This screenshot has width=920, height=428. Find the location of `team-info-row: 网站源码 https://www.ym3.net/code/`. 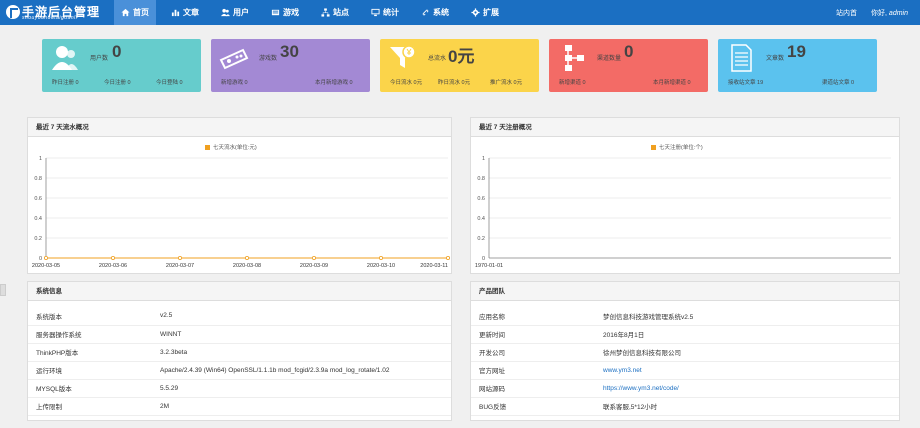

team-info-row: 网站源码 https://www.ym3.net/code/ is located at coordinates (685, 388).